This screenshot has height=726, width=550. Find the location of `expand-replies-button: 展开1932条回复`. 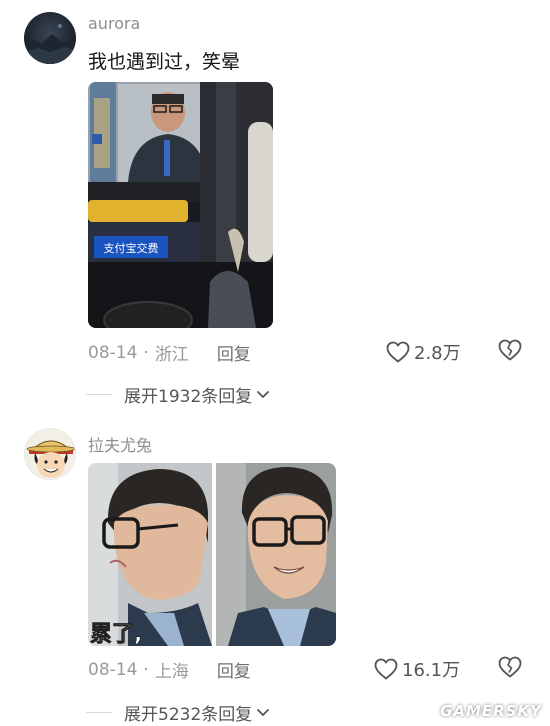

expand-replies-button: 展开1932条回复 is located at coordinates (178, 394).